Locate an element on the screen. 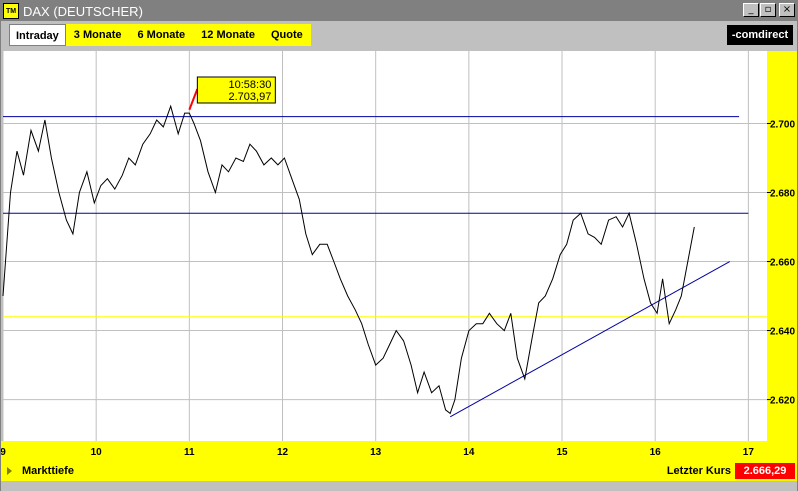 The width and height of the screenshot is (798, 491). x-tick-label: 10 is located at coordinates (97, 452).